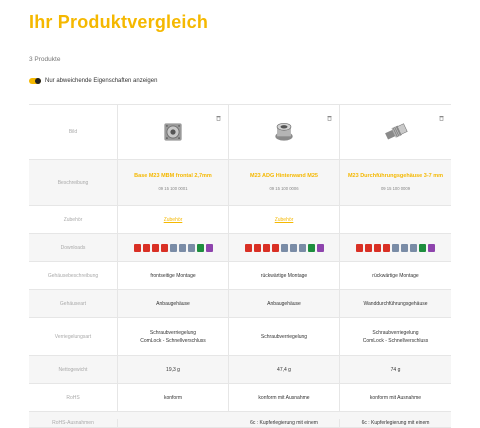  What do you see at coordinates (73, 182) in the screenshot?
I see `row-label: Beschreibung` at bounding box center [73, 182].